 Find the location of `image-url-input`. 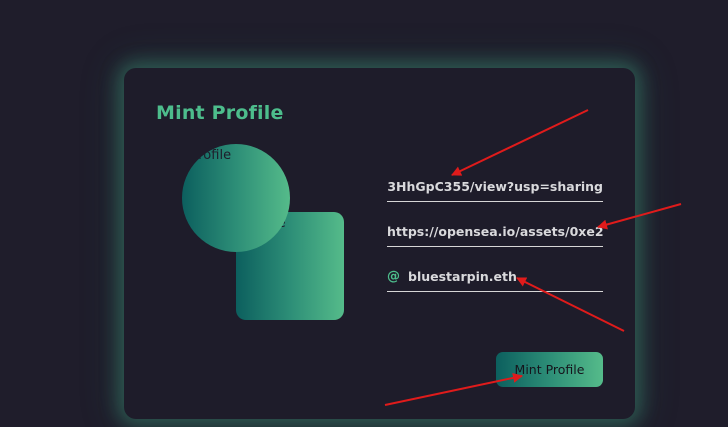

image-url-input is located at coordinates (495, 186).